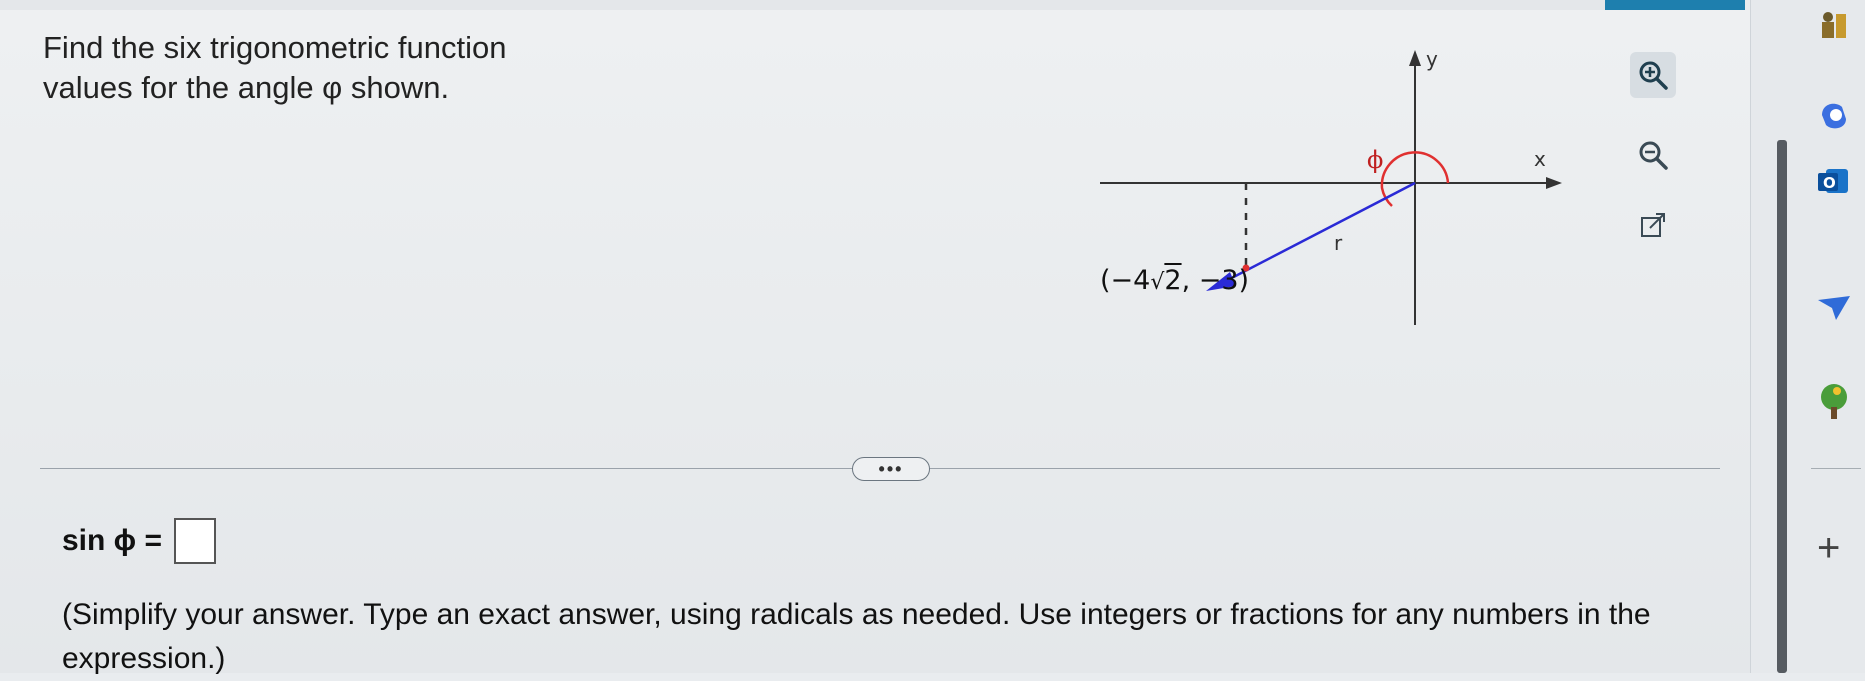  I want to click on terminal-ray, so click(1318, 233).